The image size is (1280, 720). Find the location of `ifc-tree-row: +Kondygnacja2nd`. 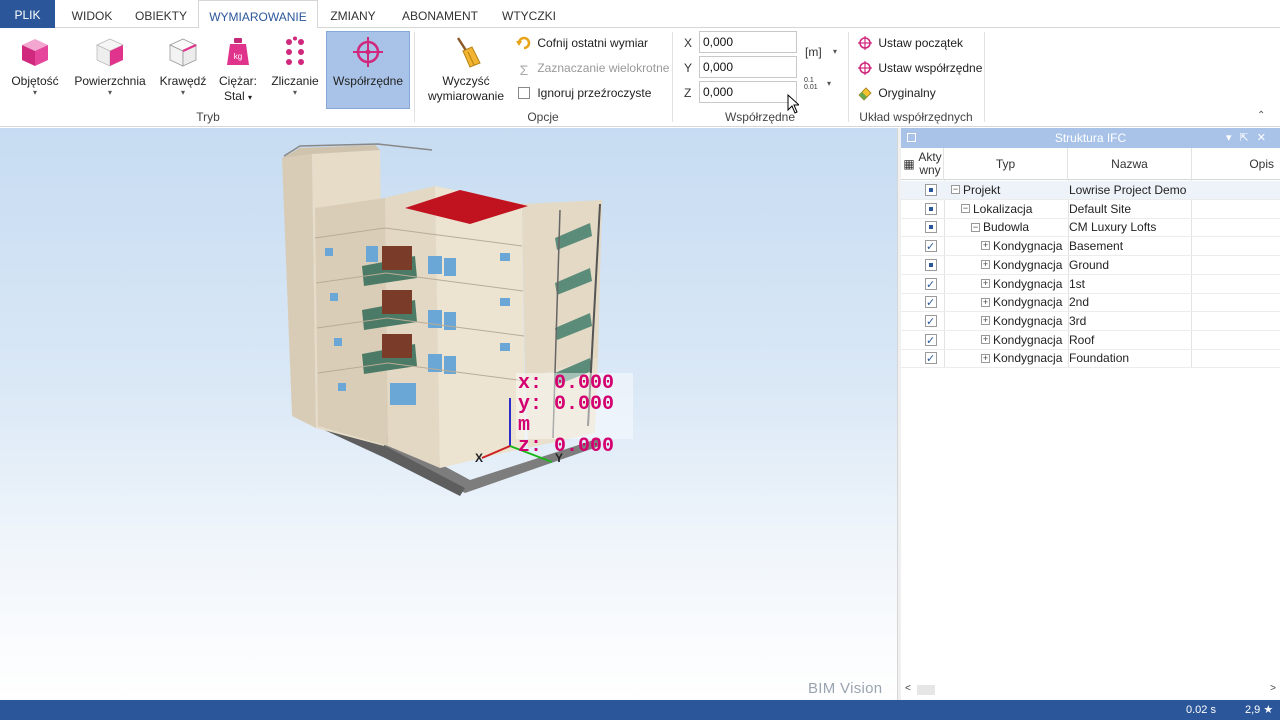

ifc-tree-row: +Kondygnacja2nd is located at coordinates (1090, 303).